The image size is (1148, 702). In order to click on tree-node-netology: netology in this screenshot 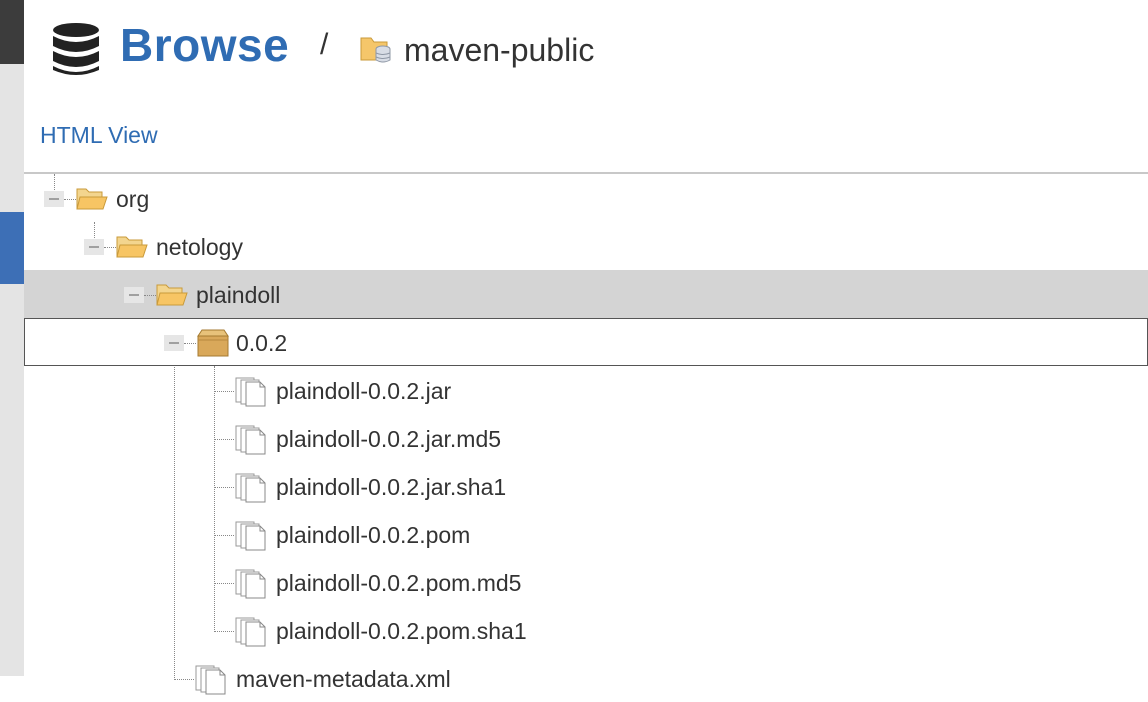, I will do `click(586, 246)`.